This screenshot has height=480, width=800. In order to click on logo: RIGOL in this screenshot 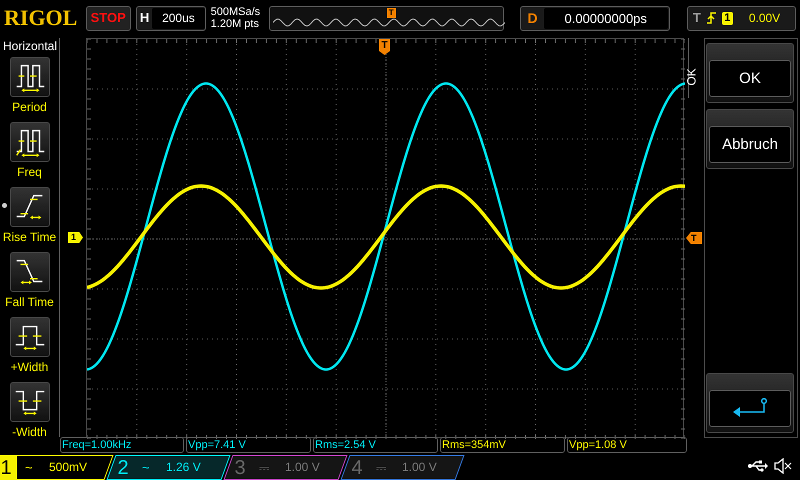, I will do `click(41, 18)`.